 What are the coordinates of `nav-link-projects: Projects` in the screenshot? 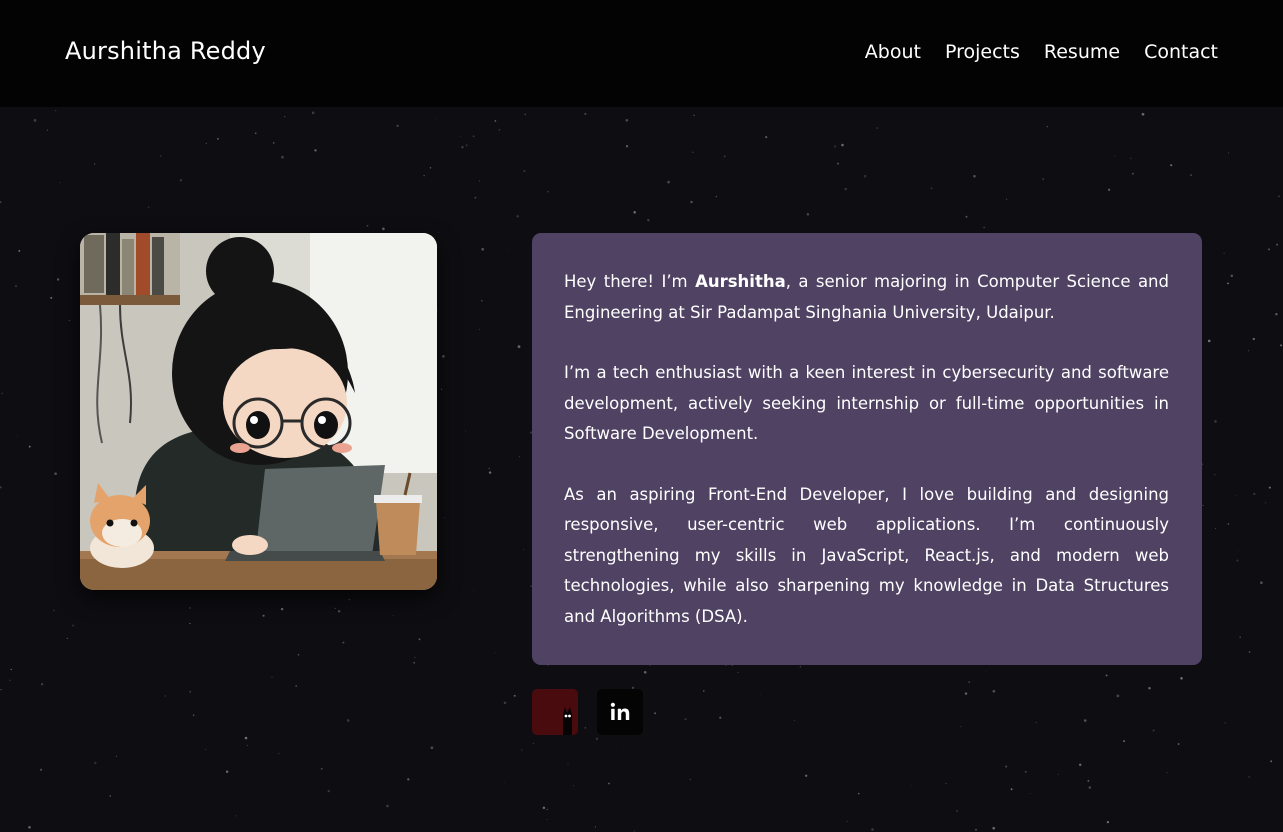 It's located at (982, 52).